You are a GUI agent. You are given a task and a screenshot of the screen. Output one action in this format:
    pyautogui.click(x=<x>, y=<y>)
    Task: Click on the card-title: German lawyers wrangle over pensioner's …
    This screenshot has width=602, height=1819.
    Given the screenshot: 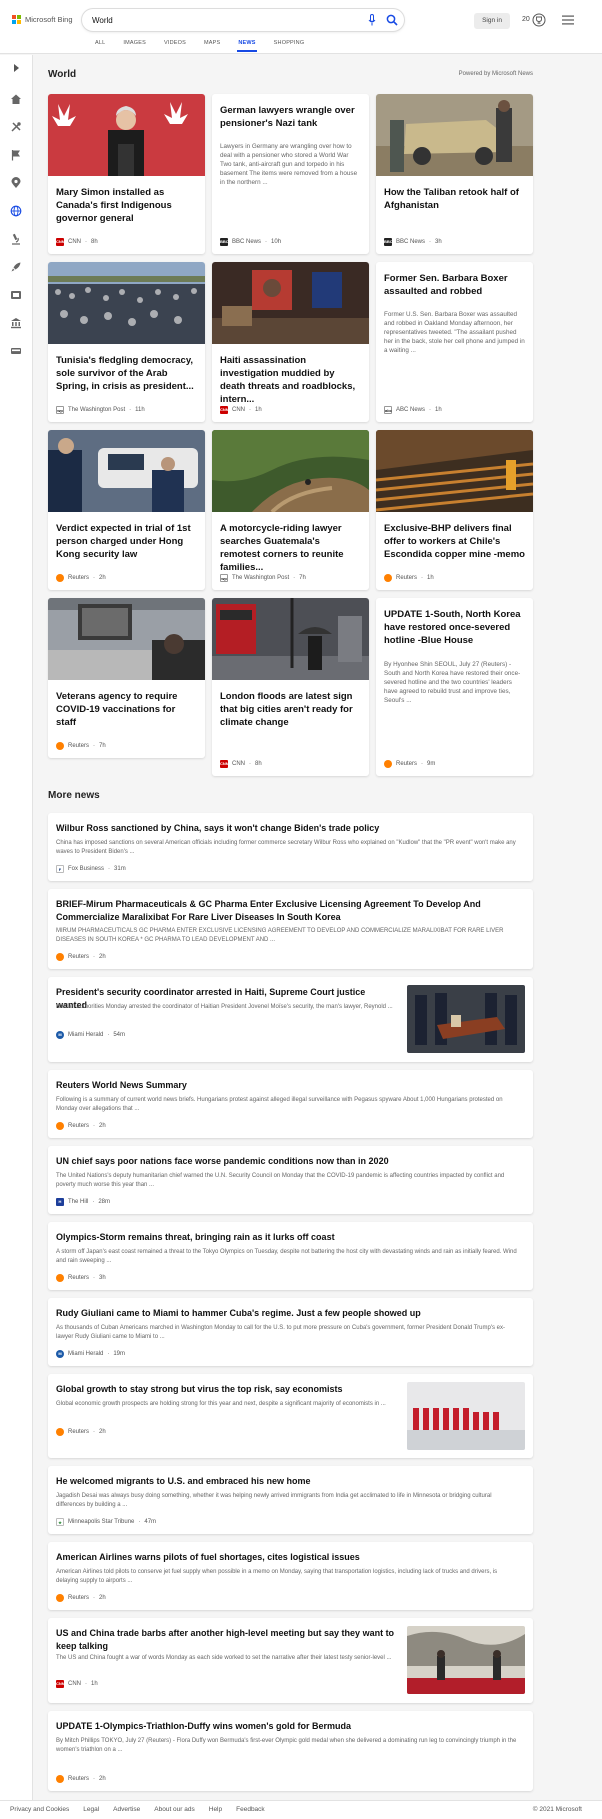 What is the action you would take?
    pyautogui.click(x=290, y=117)
    